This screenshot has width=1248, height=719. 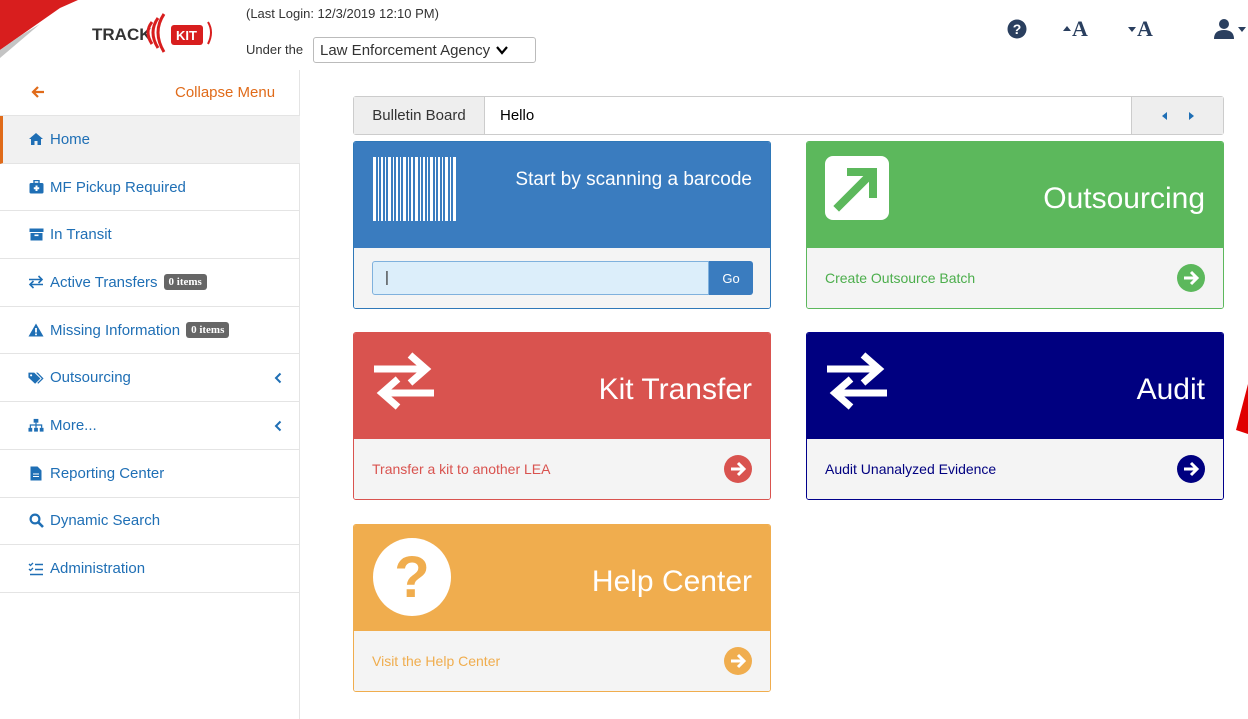 What do you see at coordinates (910, 469) in the screenshot?
I see `audit-unanalyzed-evidence-link: Audit Unanalyzed Evidence` at bounding box center [910, 469].